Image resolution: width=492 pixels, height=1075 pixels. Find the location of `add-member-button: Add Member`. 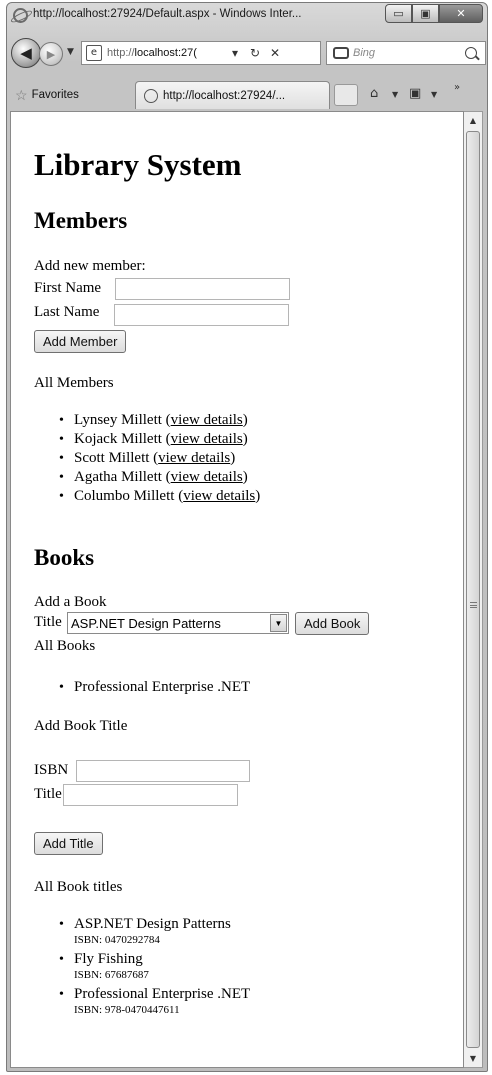

add-member-button: Add Member is located at coordinates (80, 341).